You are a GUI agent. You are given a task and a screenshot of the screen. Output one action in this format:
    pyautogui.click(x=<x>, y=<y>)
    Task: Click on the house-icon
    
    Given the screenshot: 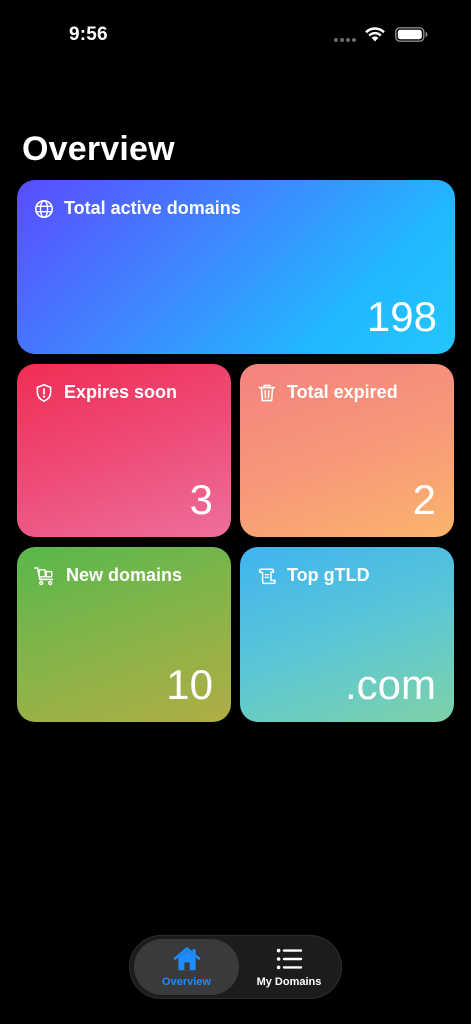 What is the action you would take?
    pyautogui.click(x=186, y=959)
    